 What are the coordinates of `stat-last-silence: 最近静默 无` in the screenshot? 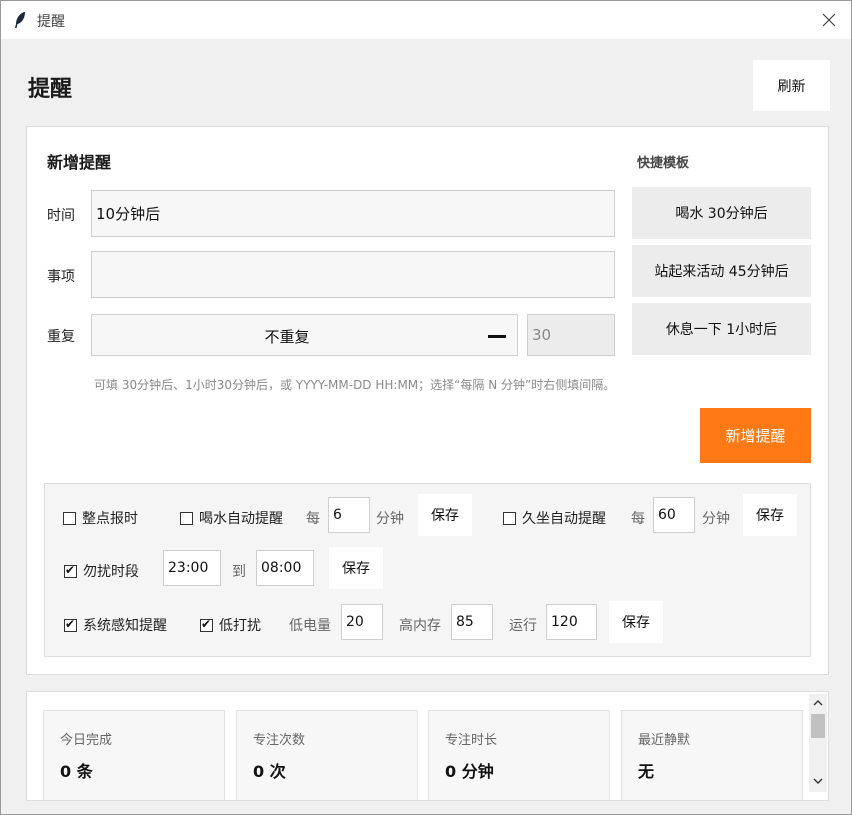 It's located at (712, 755).